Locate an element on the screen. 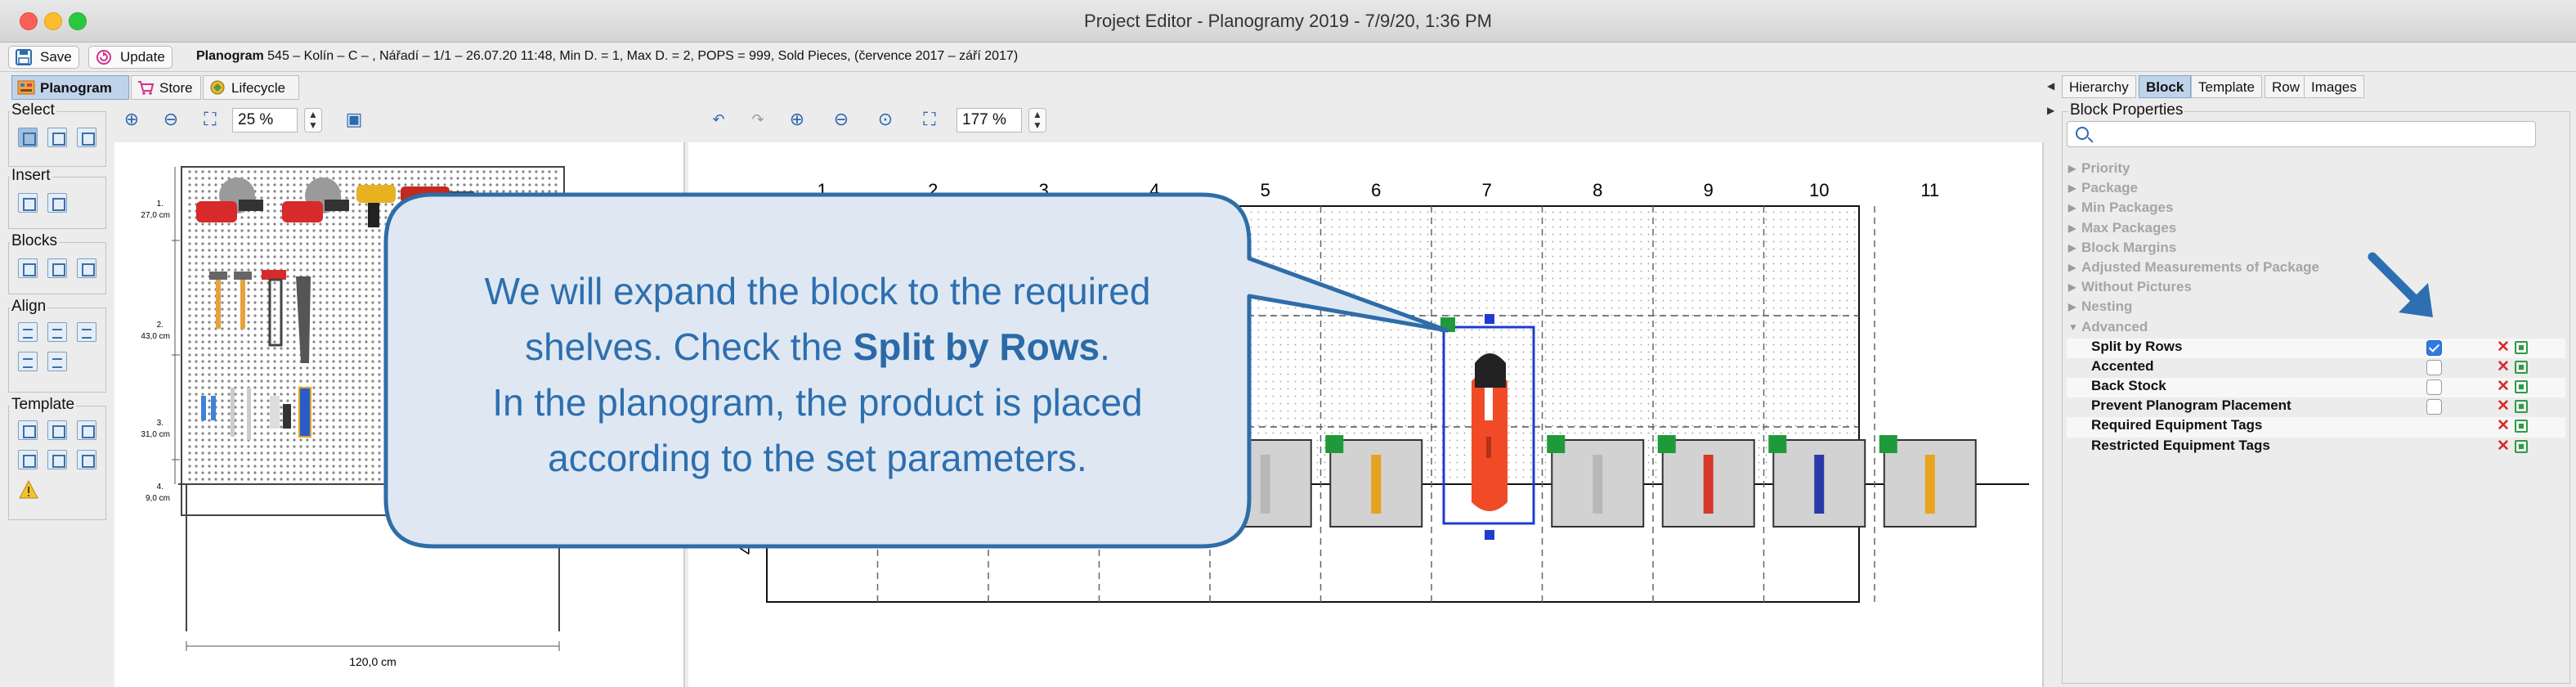 The height and width of the screenshot is (687, 2576). property-label: Back Stock is located at coordinates (2128, 386).